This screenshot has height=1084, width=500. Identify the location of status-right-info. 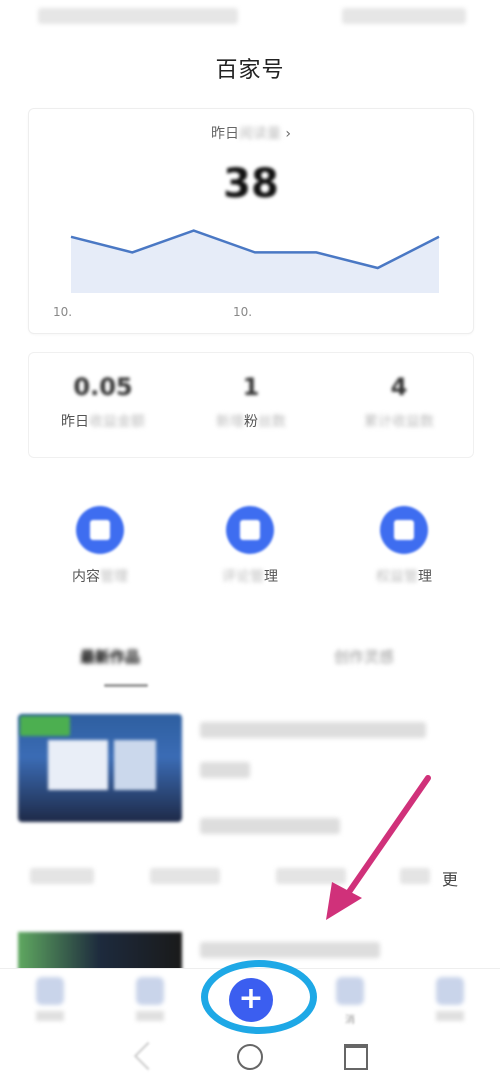
(404, 16).